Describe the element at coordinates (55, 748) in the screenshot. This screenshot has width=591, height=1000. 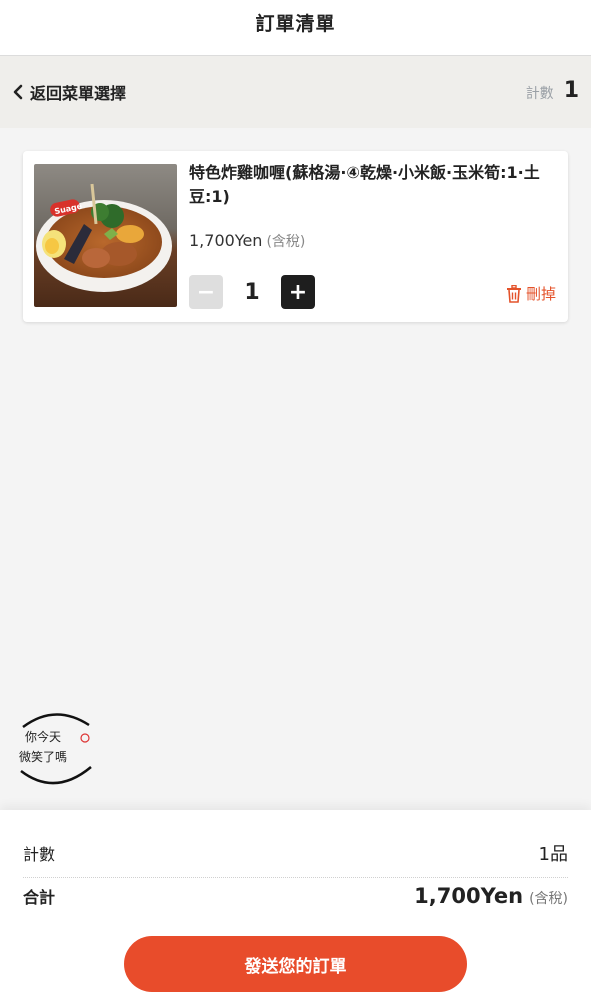
I see `watermark-logo: 你今天 微笑了嗎` at that location.